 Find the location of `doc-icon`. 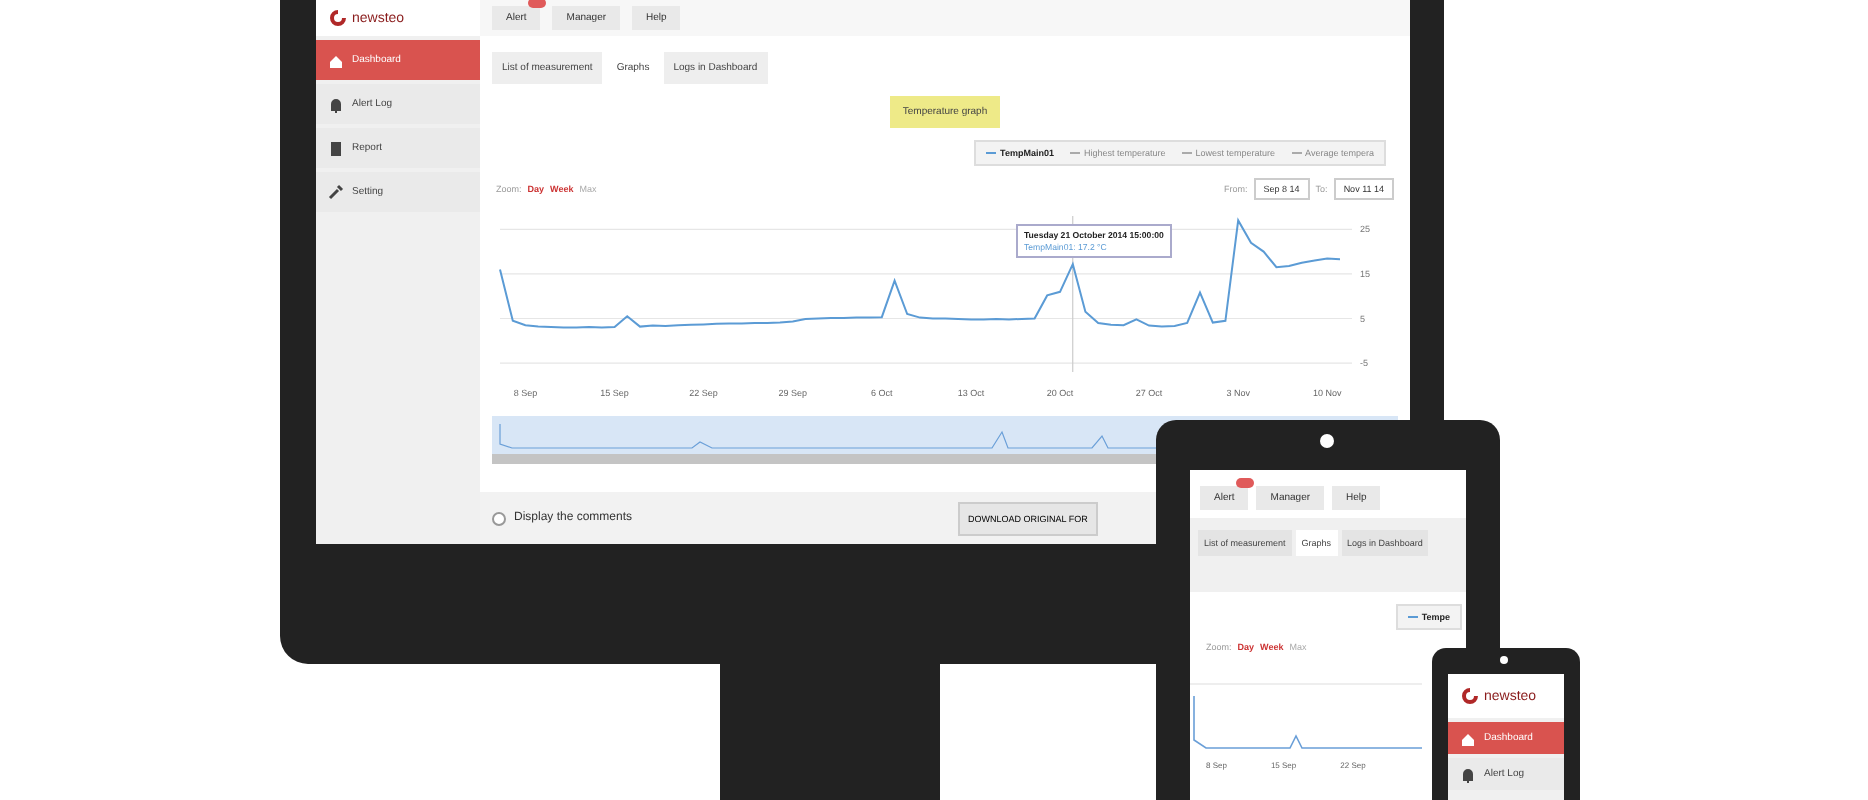

doc-icon is located at coordinates (336, 148).